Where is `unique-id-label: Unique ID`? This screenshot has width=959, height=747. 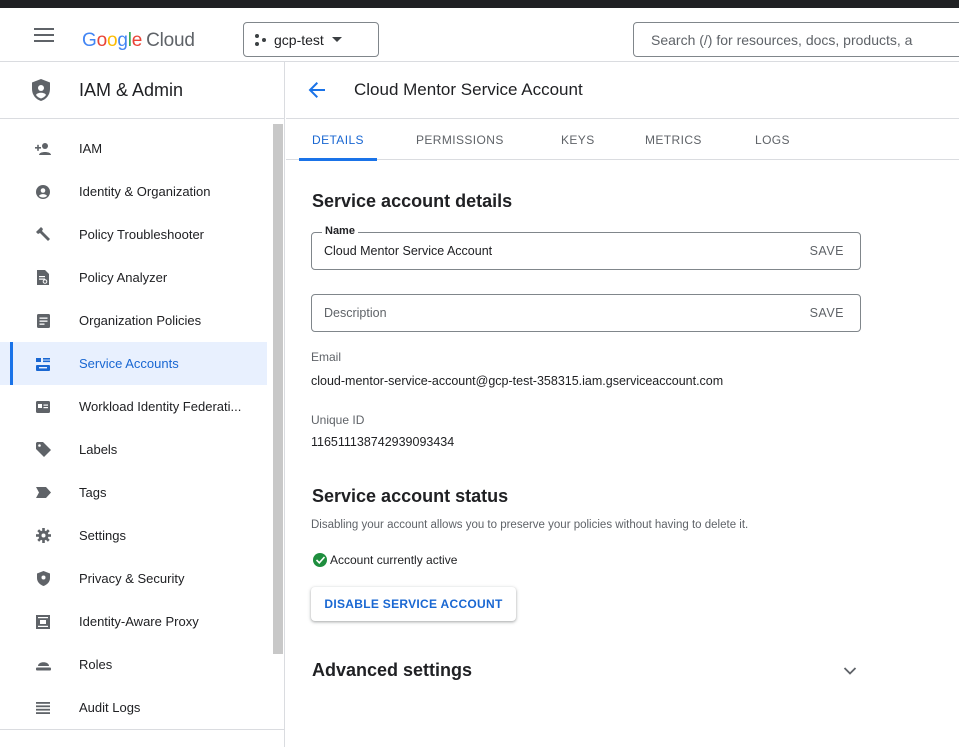 unique-id-label: Unique ID is located at coordinates (338, 420).